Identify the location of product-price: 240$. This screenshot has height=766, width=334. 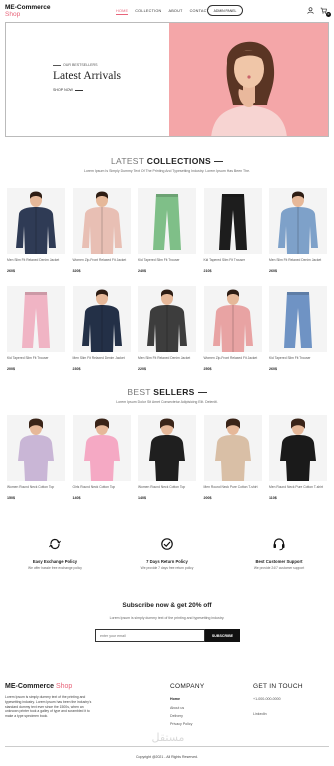
(142, 271).